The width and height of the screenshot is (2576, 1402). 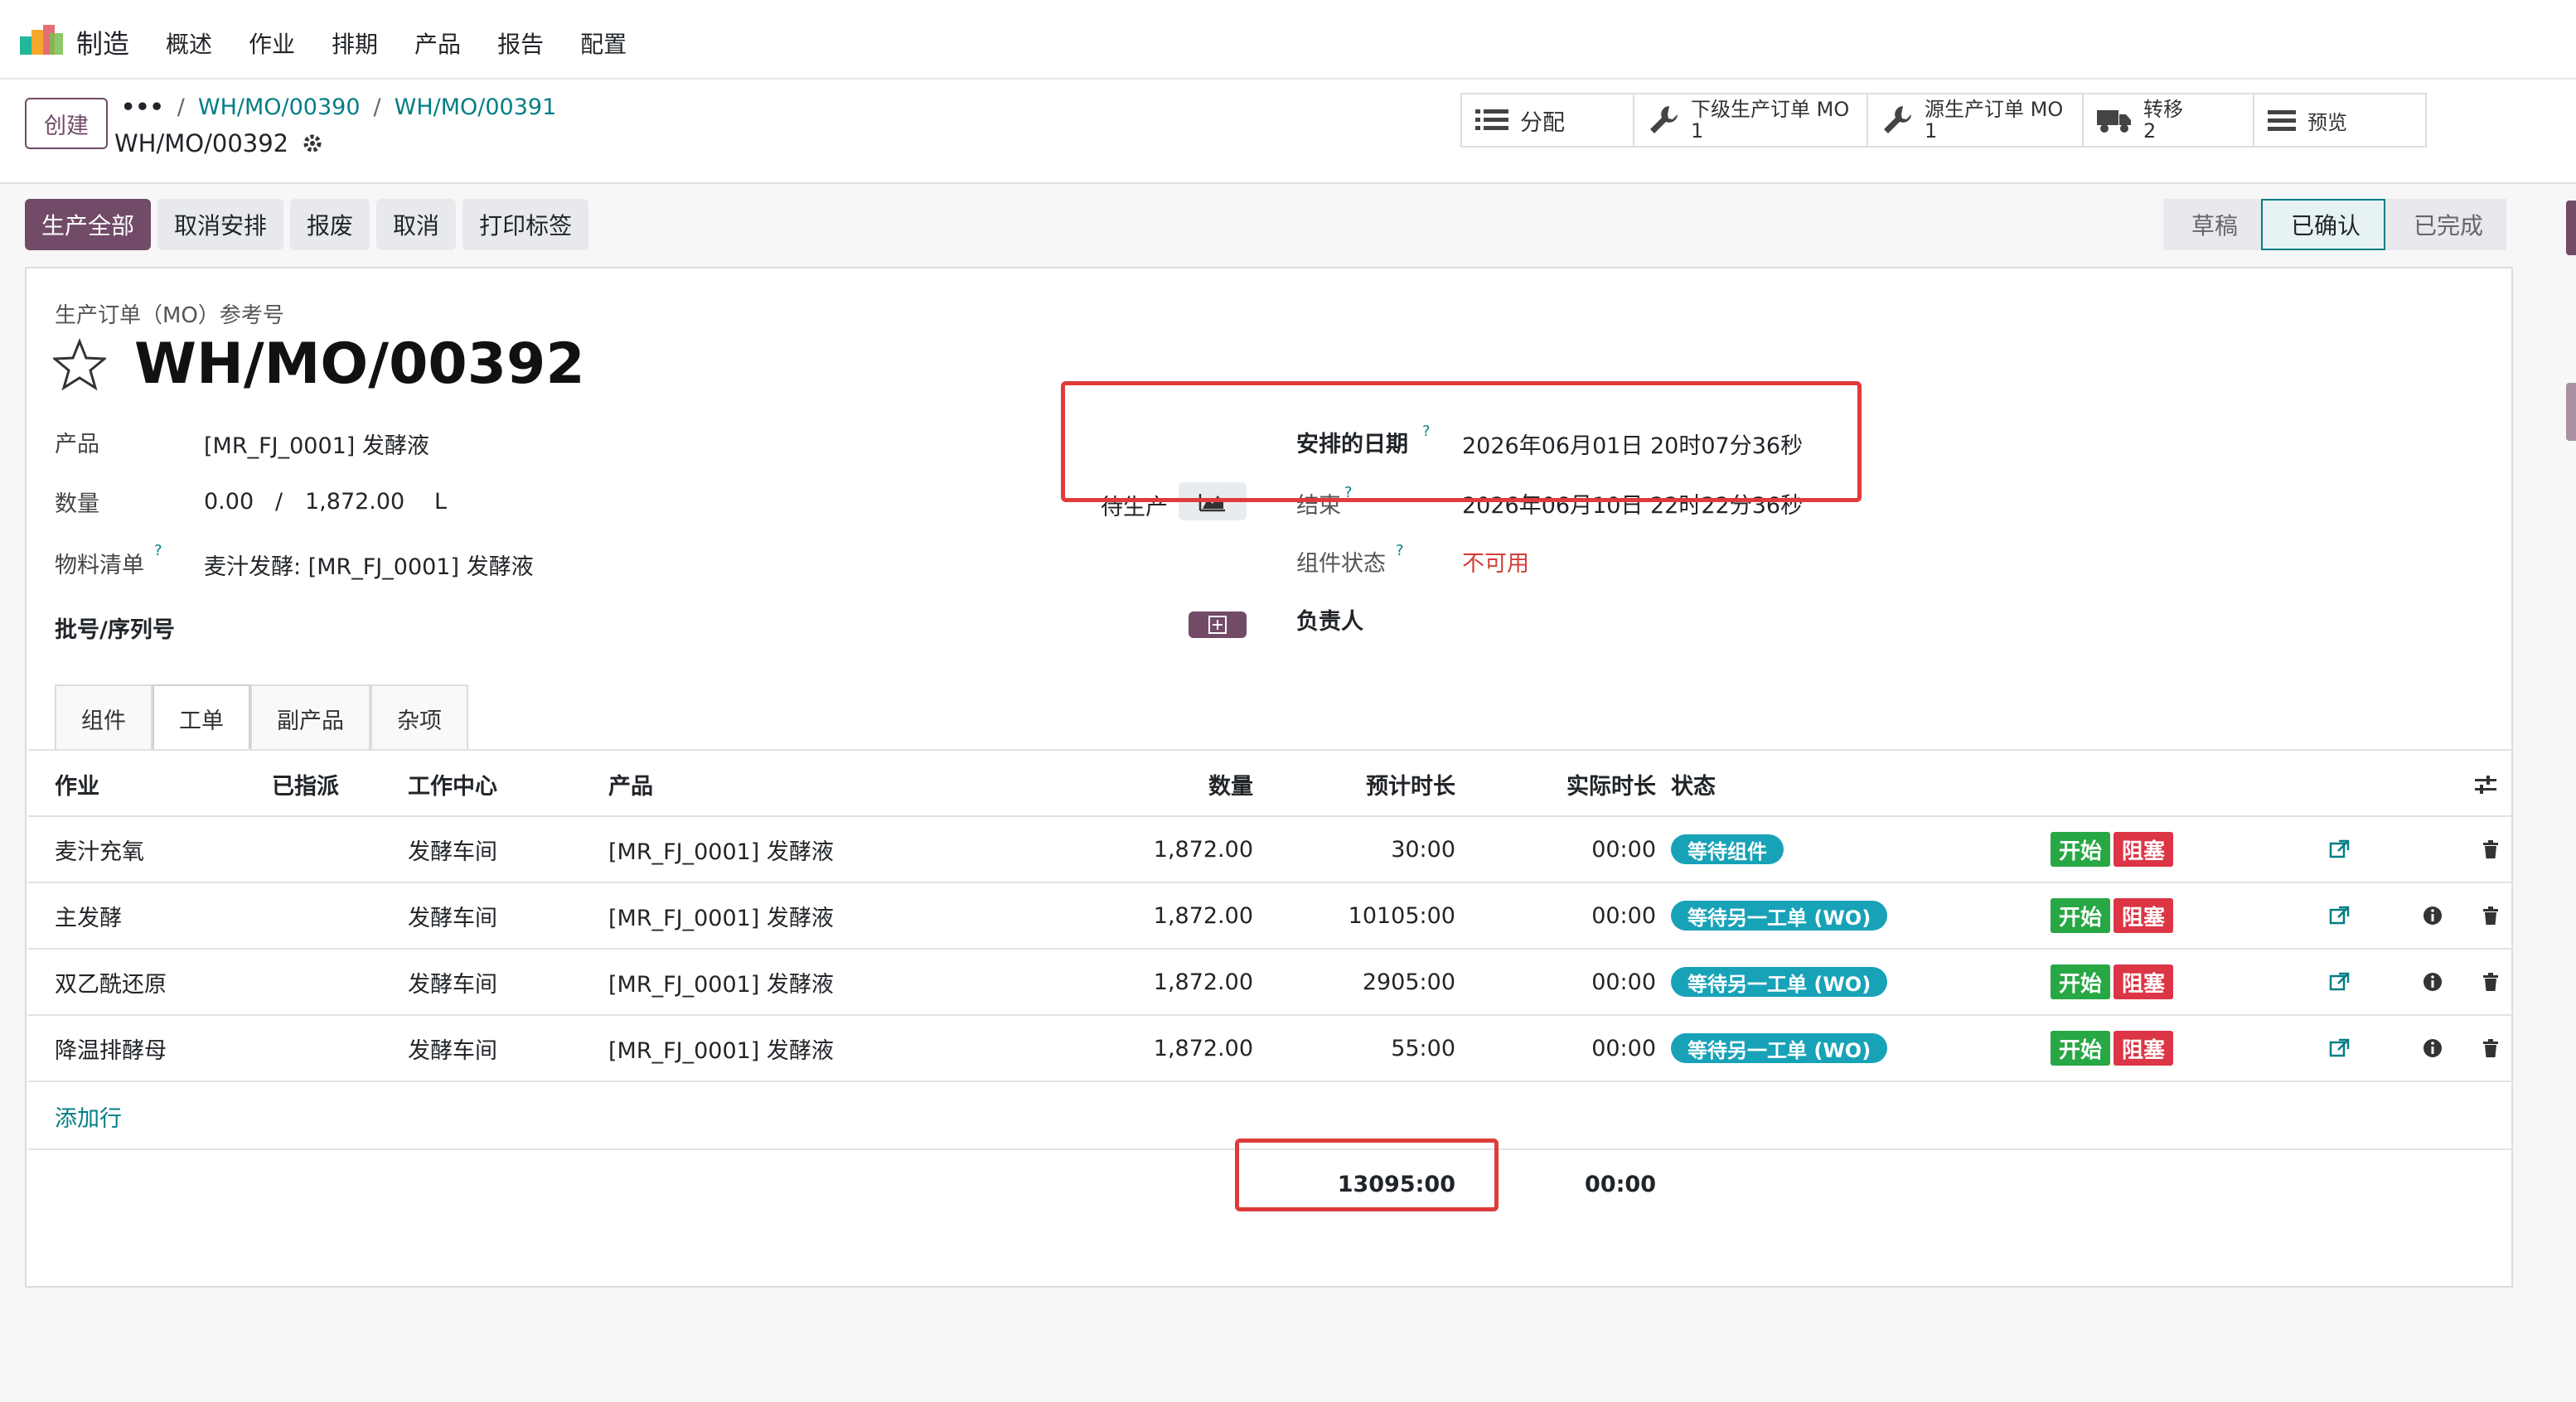 What do you see at coordinates (88, 1116) in the screenshot?
I see `add-line-link: 添加行` at bounding box center [88, 1116].